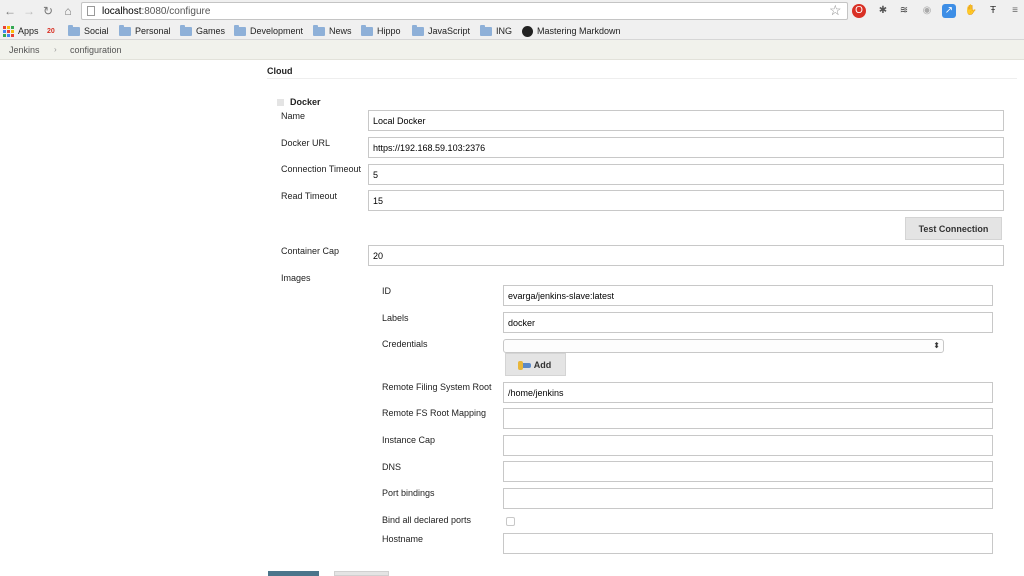  I want to click on dns-label: DNS, so click(392, 467).